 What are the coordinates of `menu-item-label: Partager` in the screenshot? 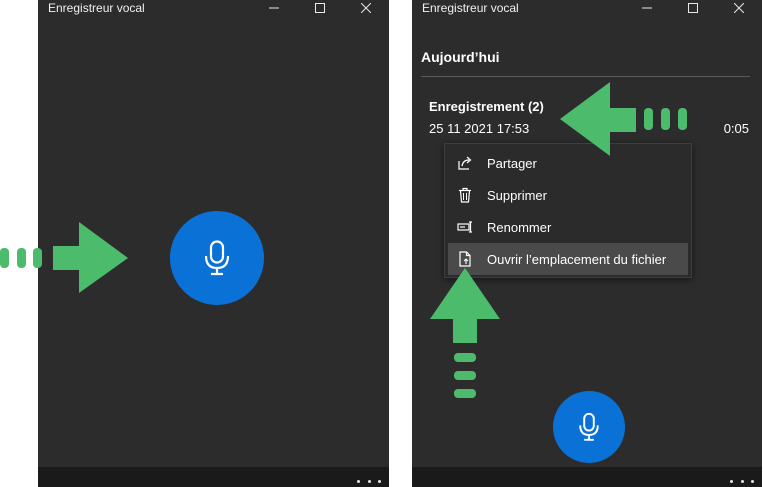 It's located at (512, 163).